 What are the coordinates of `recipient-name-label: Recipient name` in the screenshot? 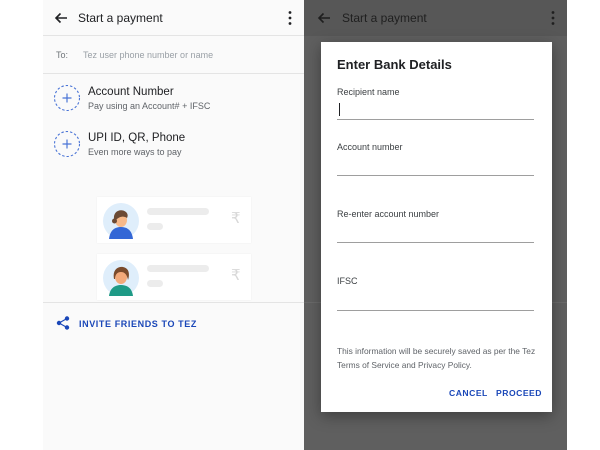 It's located at (368, 92).